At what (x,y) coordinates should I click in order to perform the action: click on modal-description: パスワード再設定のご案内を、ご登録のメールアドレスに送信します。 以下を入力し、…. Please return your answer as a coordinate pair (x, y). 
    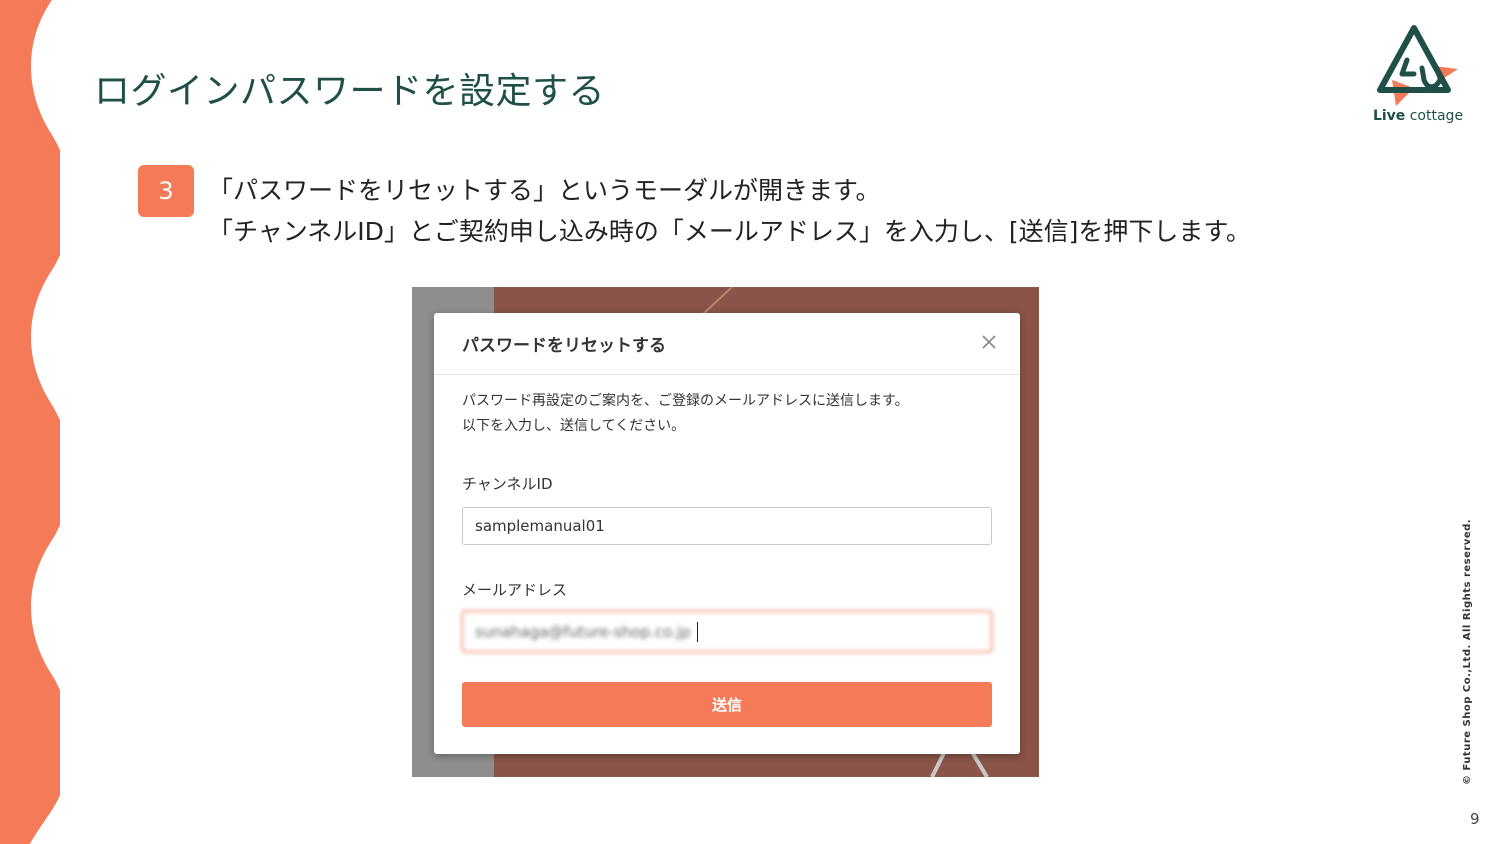
    Looking at the image, I should click on (732, 414).